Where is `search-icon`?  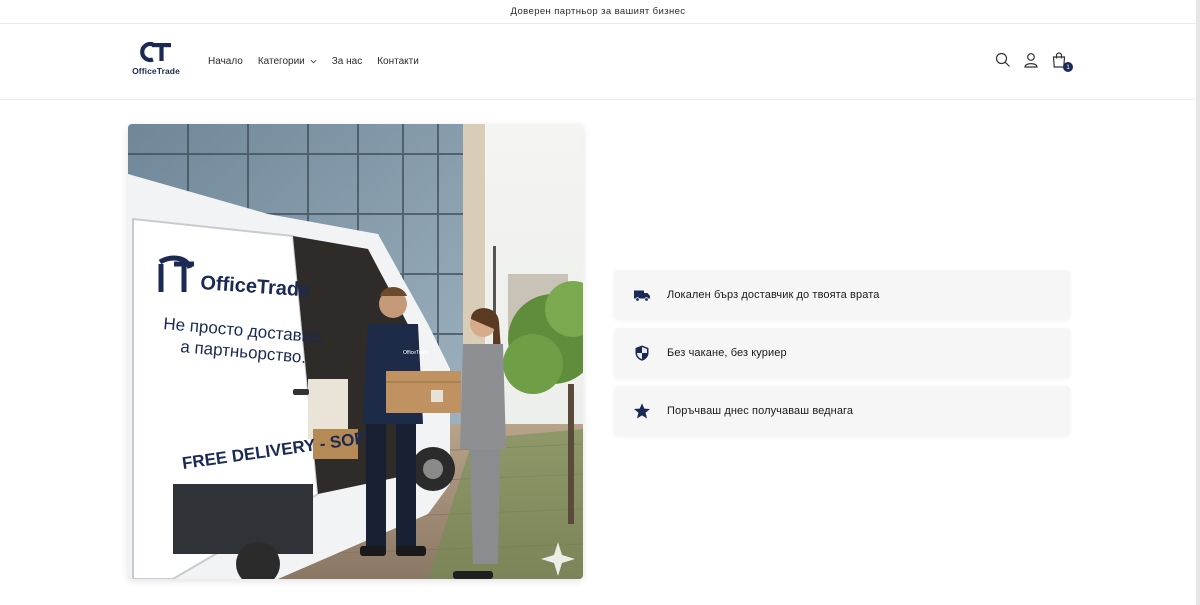 search-icon is located at coordinates (1002, 59).